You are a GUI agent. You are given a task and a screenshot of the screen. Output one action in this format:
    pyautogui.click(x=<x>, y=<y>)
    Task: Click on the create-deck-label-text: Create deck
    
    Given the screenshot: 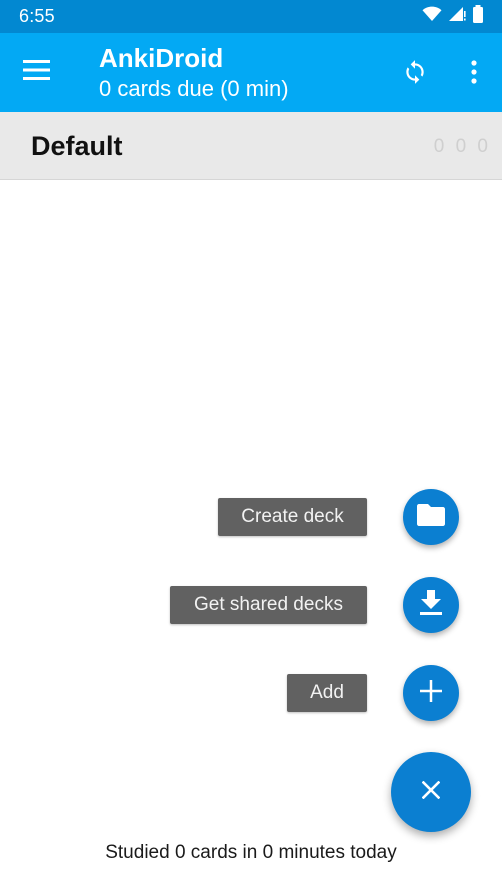 What is the action you would take?
    pyautogui.click(x=292, y=516)
    